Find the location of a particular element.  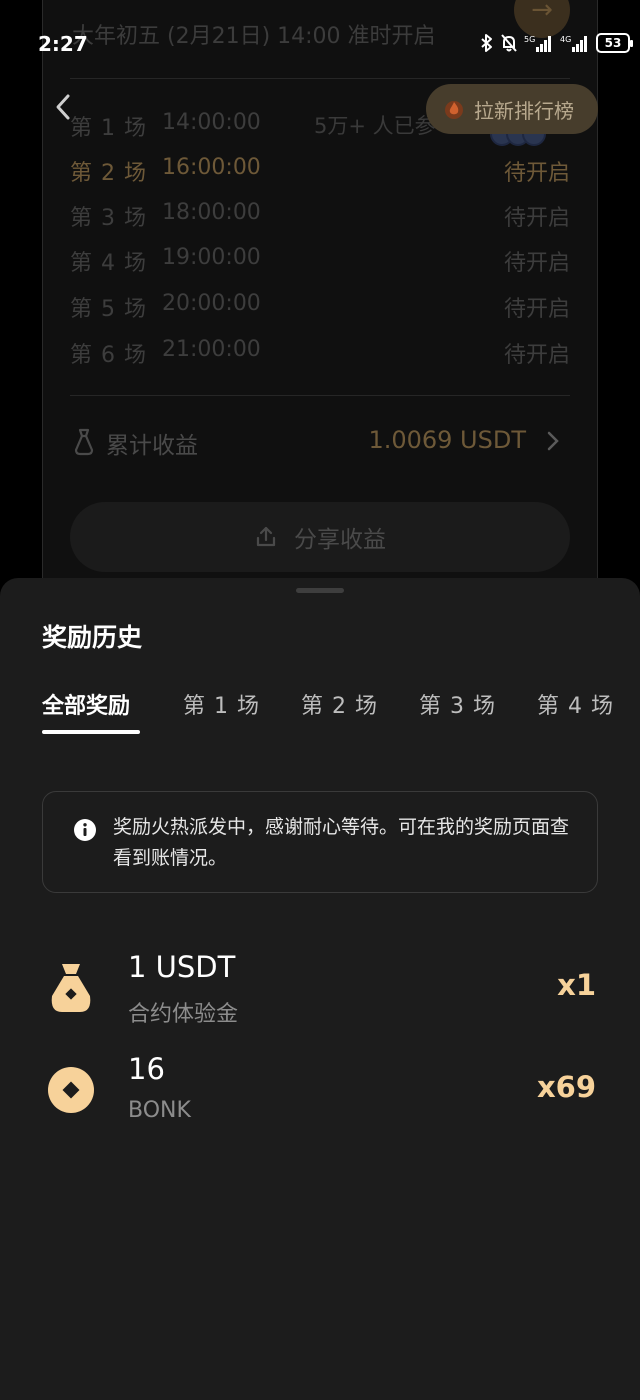

earnings-label: 累计收益 is located at coordinates (152, 446).